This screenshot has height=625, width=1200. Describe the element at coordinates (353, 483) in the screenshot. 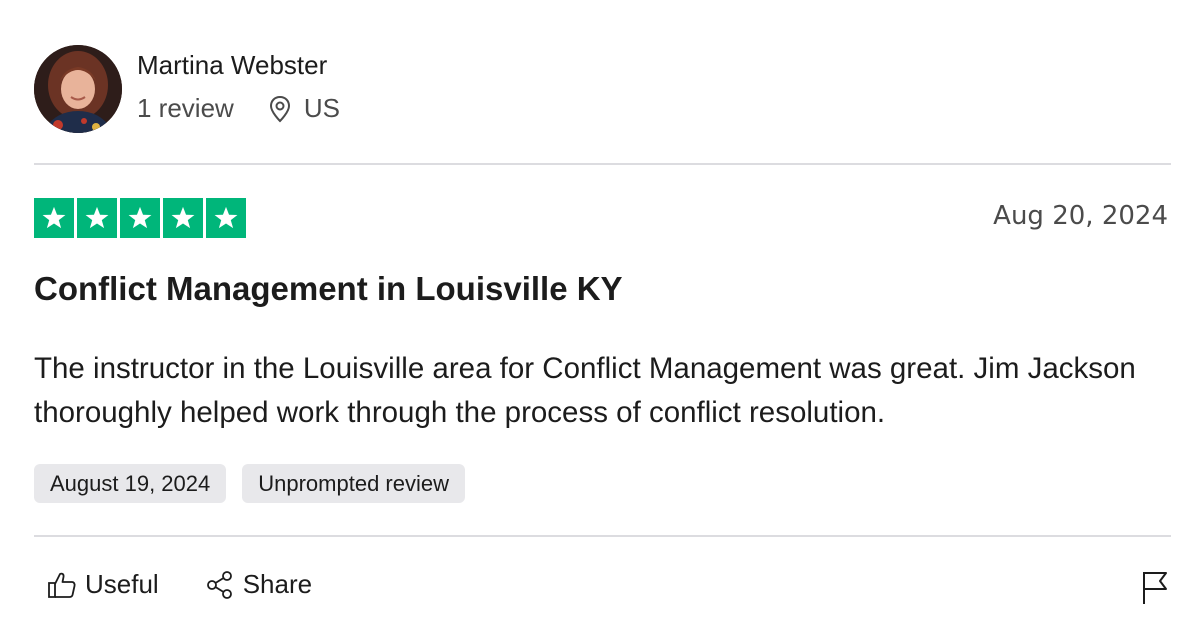

I see `review-type-badge: Unprompted review` at that location.